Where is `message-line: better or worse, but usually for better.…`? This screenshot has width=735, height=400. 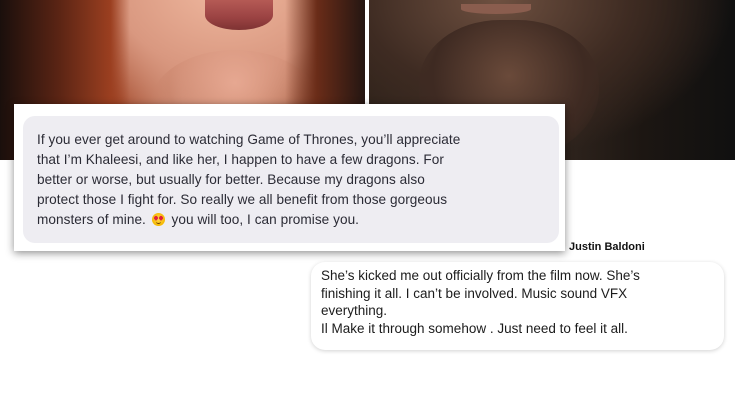 message-line: better or worse, but usually for better.… is located at coordinates (231, 179).